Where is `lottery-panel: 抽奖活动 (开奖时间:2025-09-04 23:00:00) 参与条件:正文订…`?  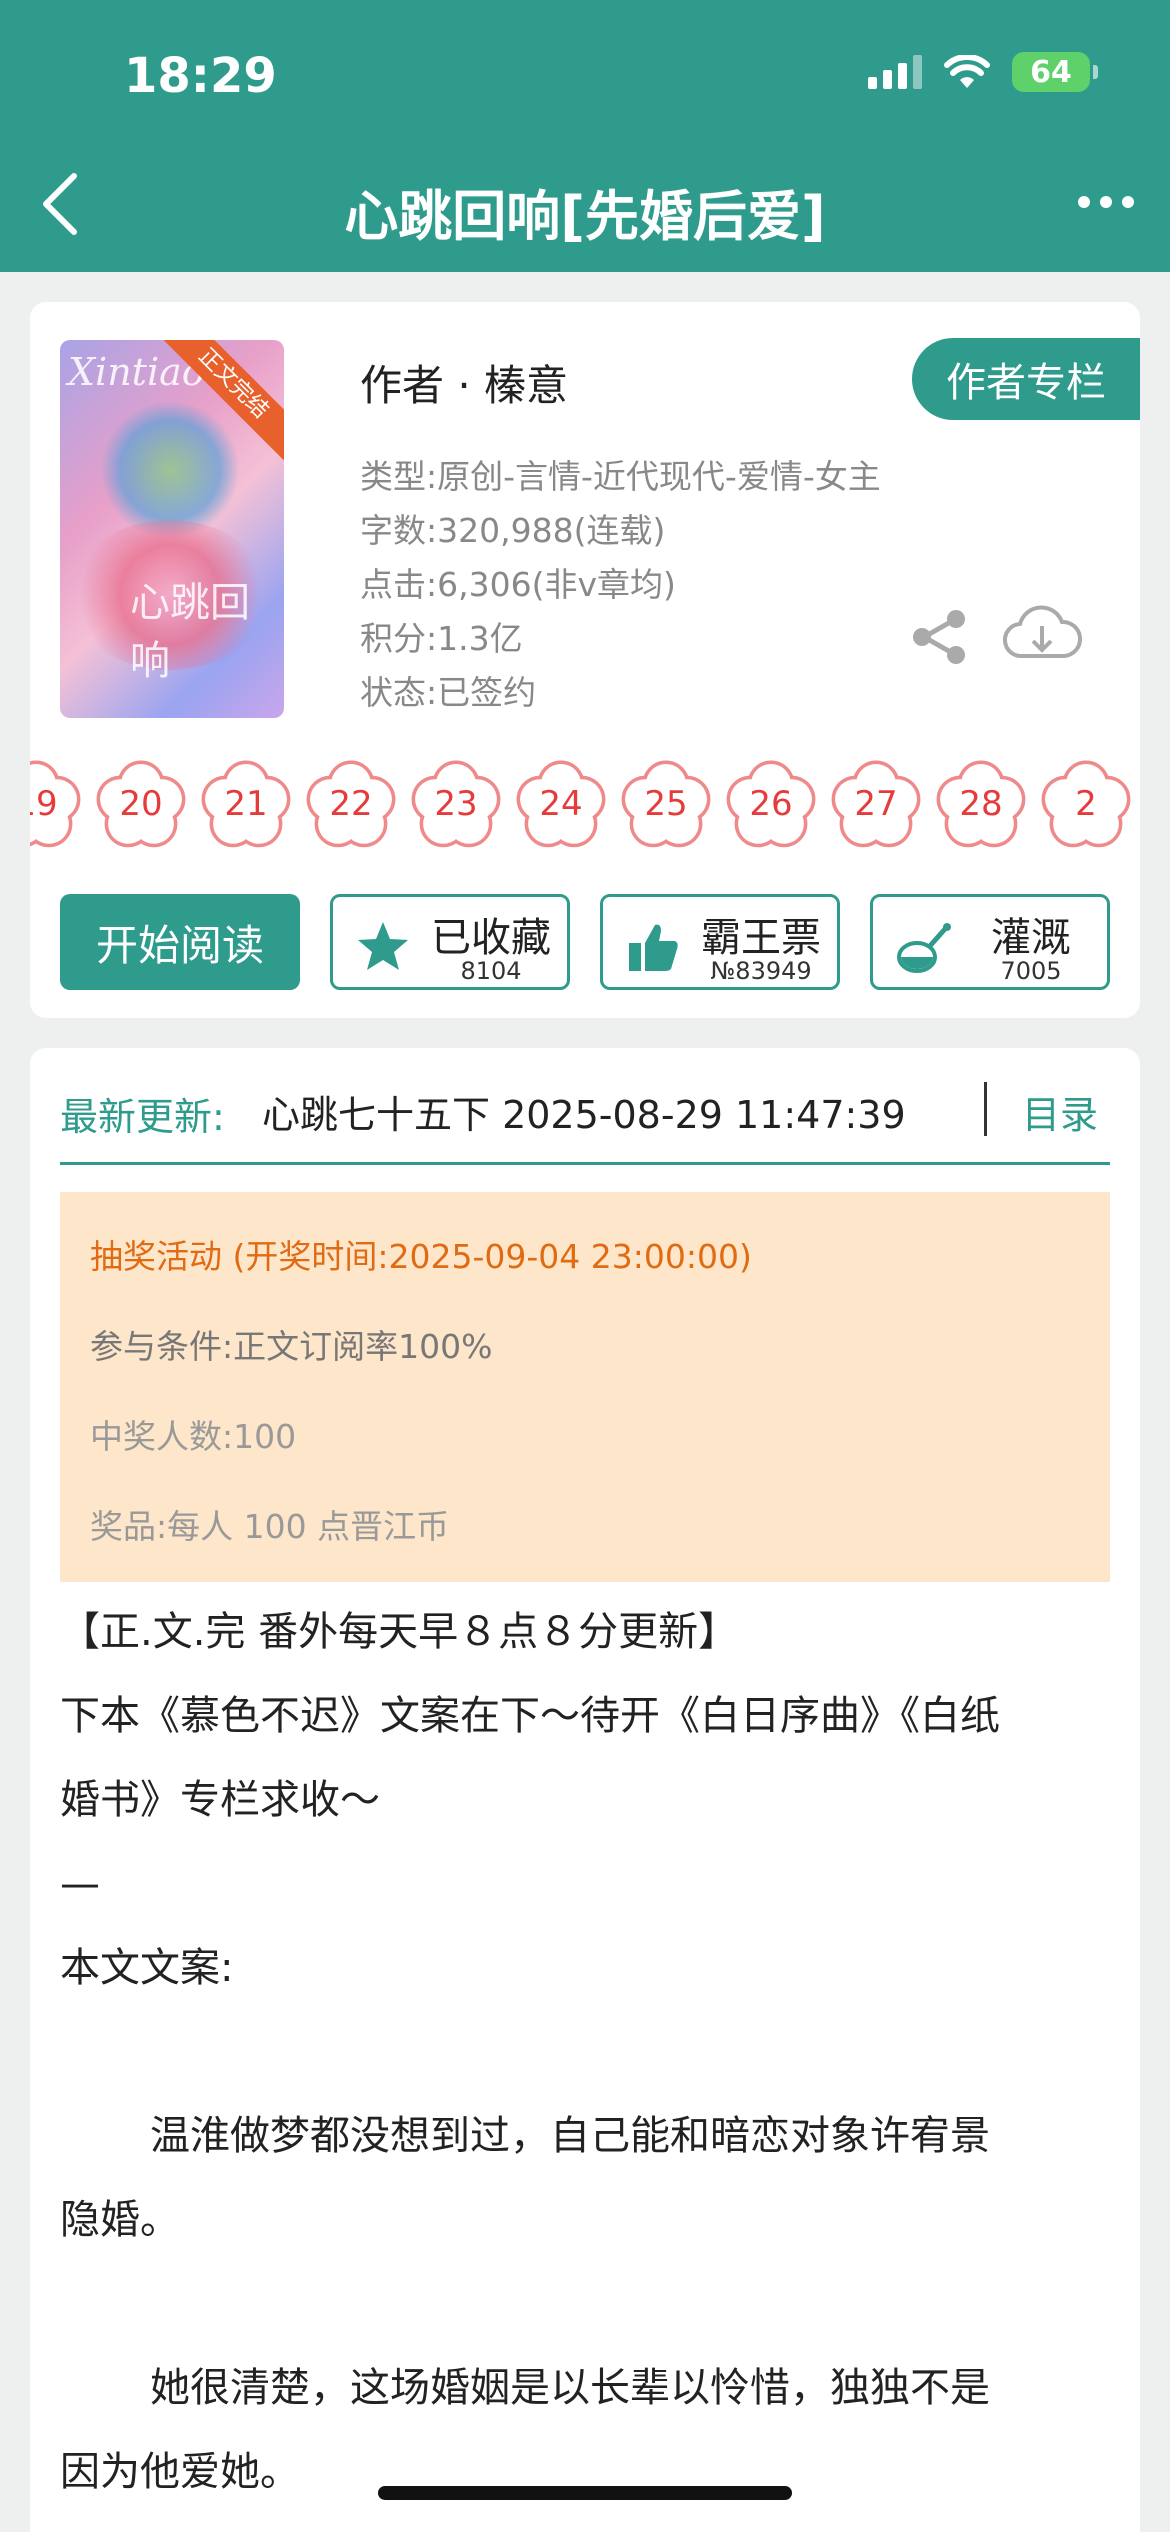 lottery-panel: 抽奖活动 (开奖时间:2025-09-04 23:00:00) 参与条件:正文订… is located at coordinates (585, 1387).